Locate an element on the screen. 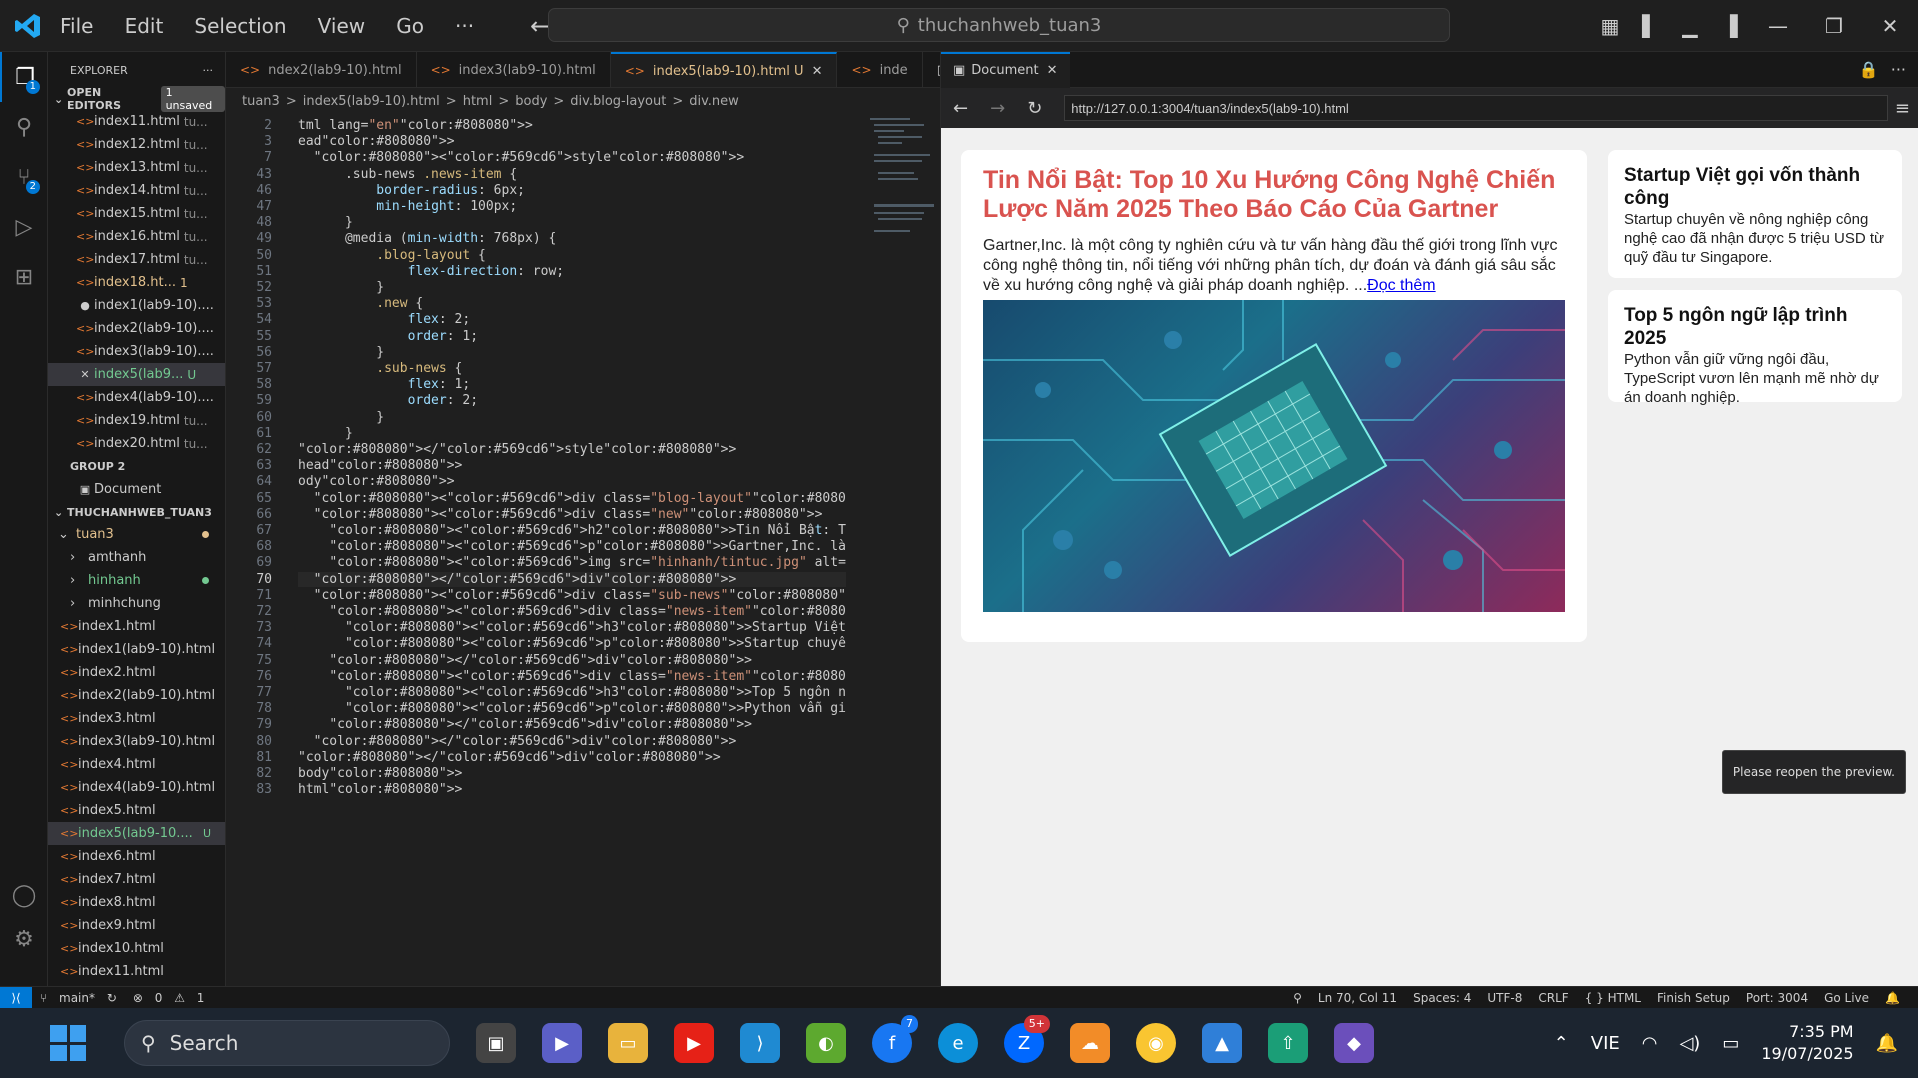 This screenshot has width=1918, height=1078. code-line: .sub-news .news-item { is located at coordinates (407, 174).